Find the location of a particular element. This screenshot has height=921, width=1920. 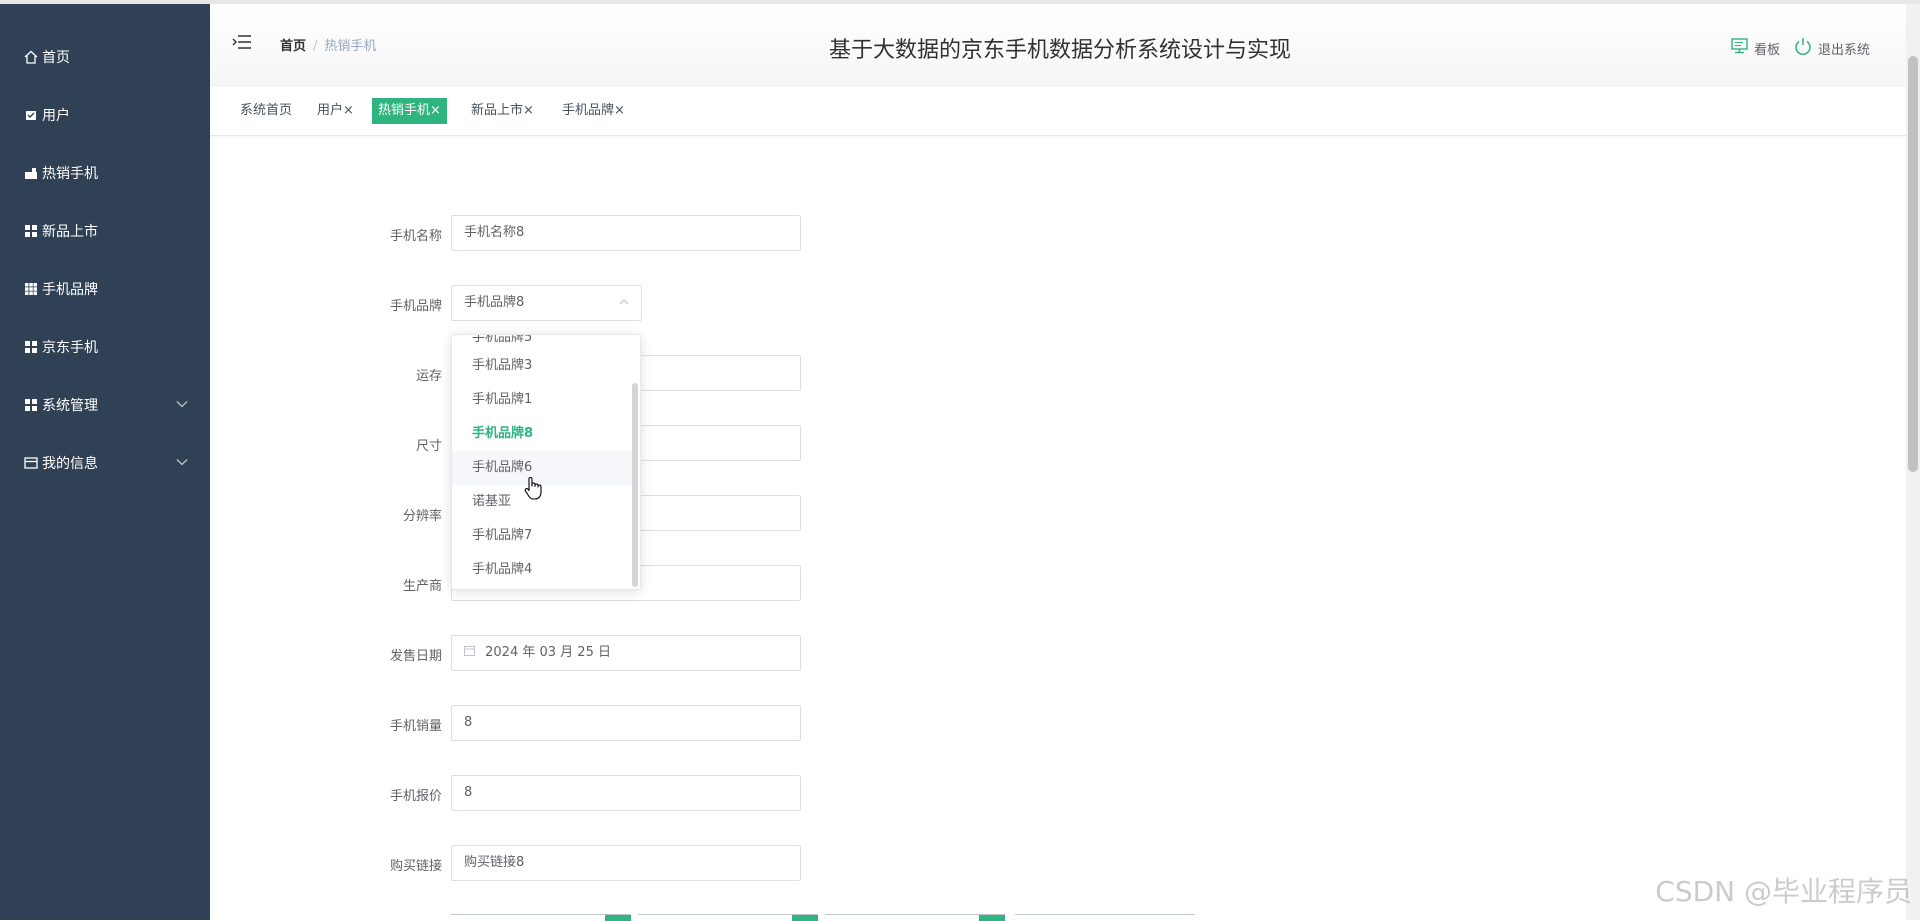

sidebar-item-my-info: 我的信息 is located at coordinates (105, 463).